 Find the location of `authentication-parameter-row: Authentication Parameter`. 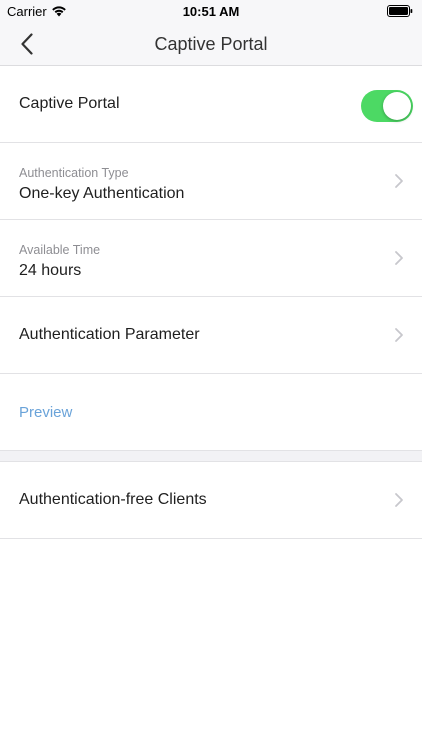

authentication-parameter-row: Authentication Parameter is located at coordinates (211, 335).